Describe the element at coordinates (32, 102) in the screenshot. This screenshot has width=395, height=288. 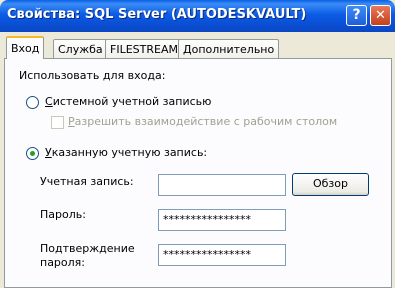
I see `system-account-radio` at that location.